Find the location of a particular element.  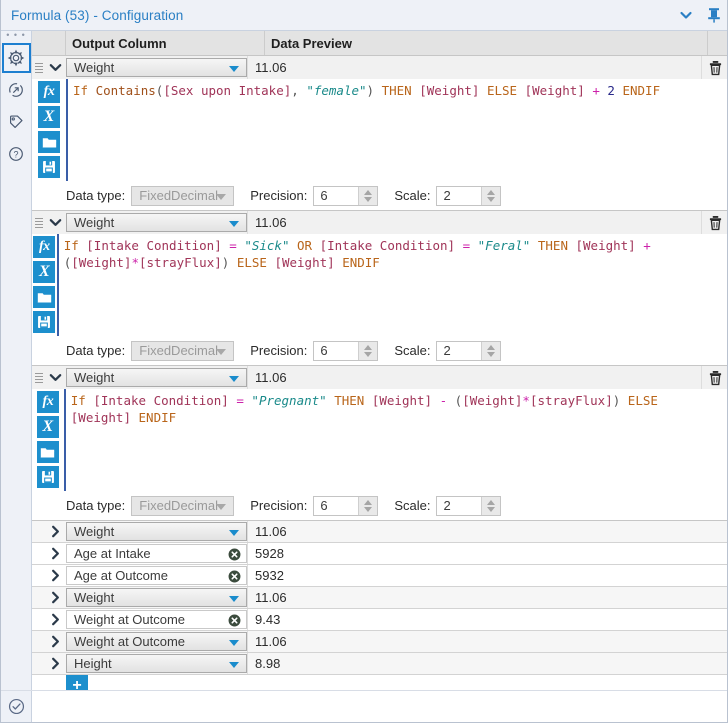

collapsed-formula-row: Weight at Outcome 9.43 is located at coordinates (379, 620).